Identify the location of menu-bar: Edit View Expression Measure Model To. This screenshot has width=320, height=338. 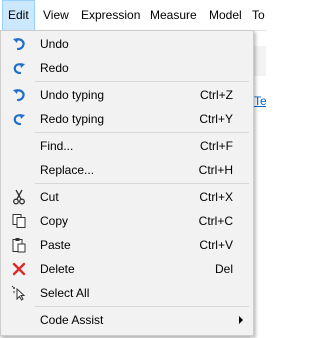
(133, 15).